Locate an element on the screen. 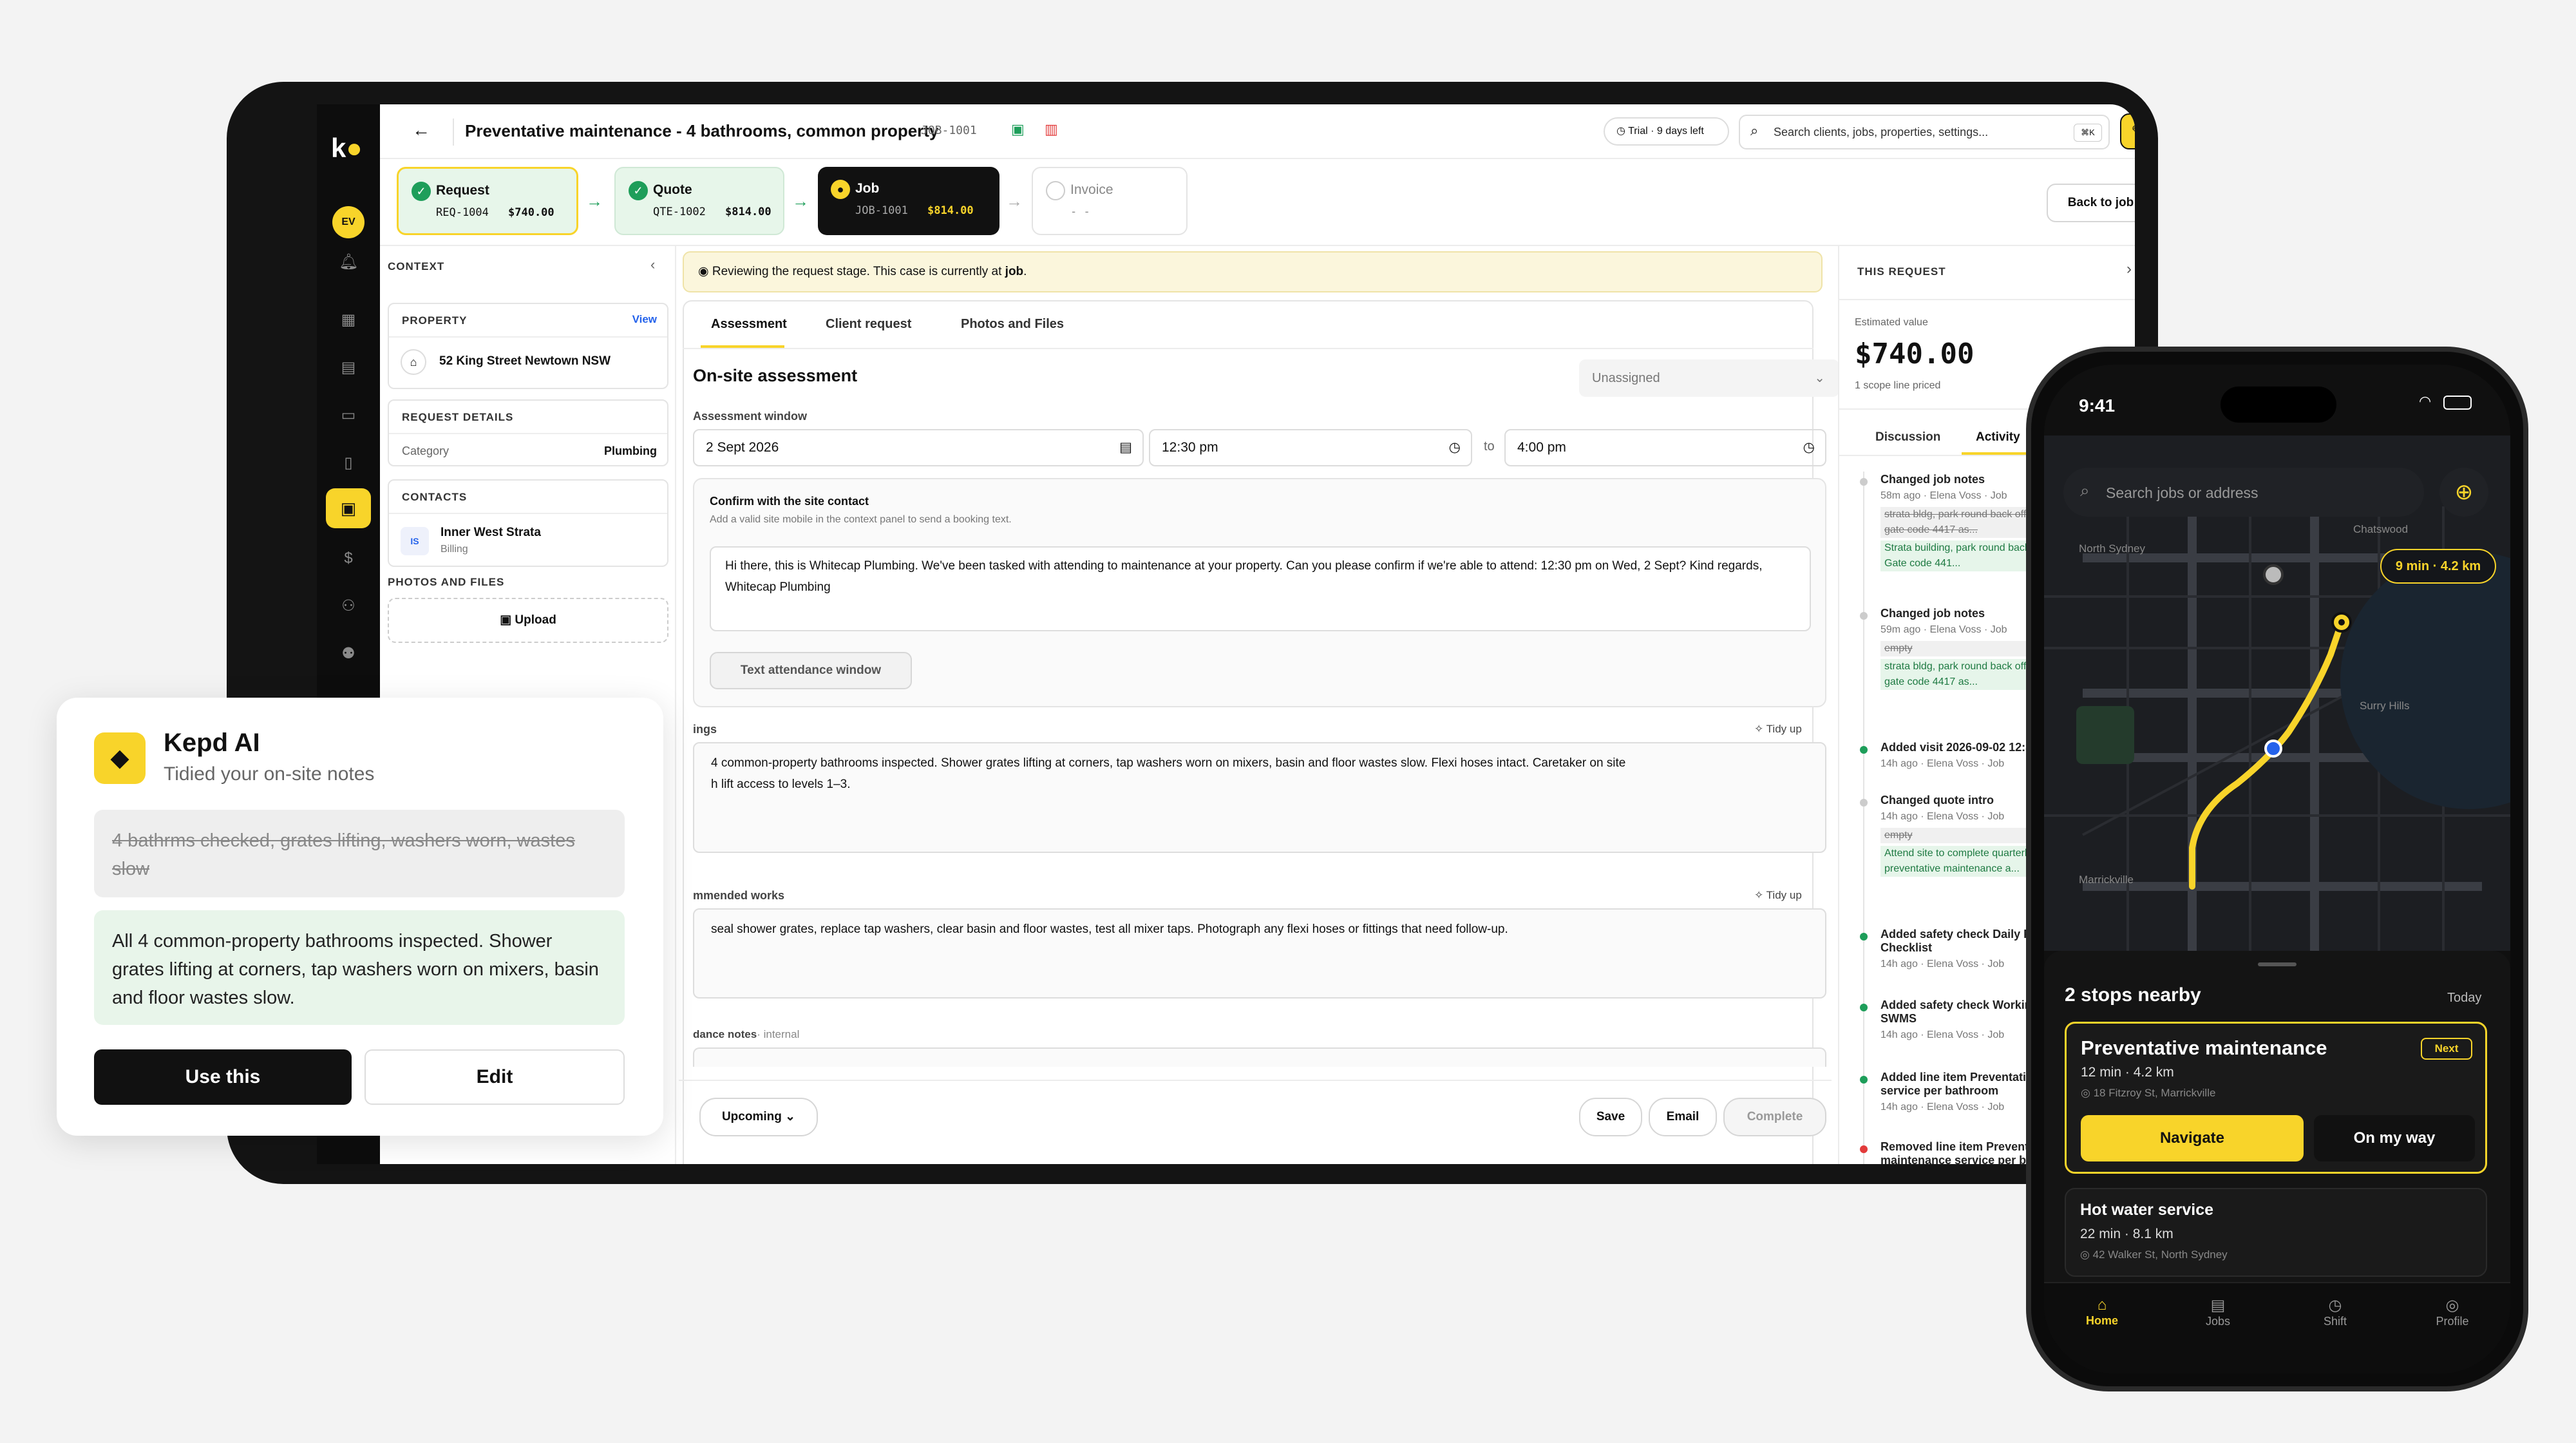 Image resolution: width=2576 pixels, height=1443 pixels. user-avatar: EV is located at coordinates (349, 222).